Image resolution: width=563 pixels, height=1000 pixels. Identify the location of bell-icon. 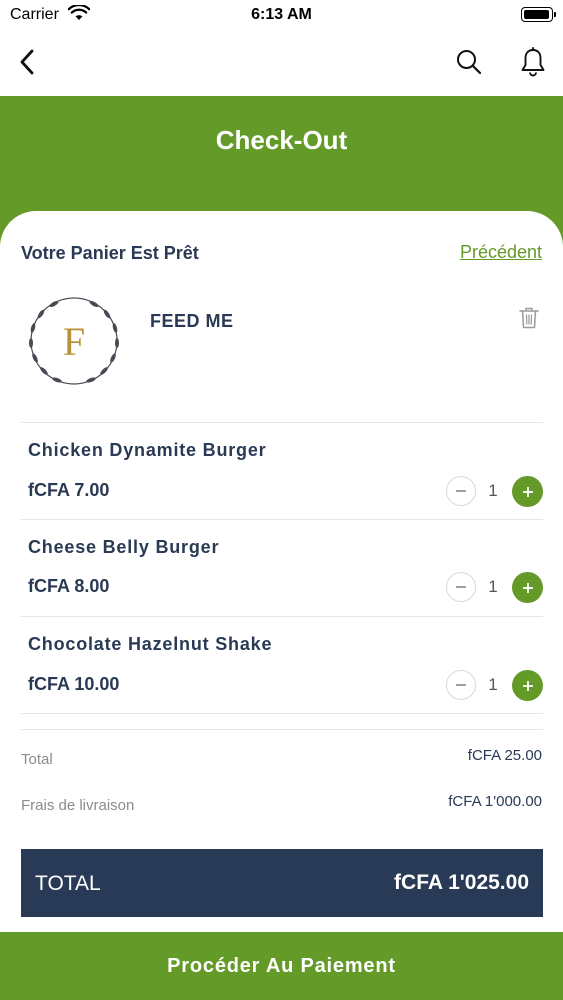
(533, 62).